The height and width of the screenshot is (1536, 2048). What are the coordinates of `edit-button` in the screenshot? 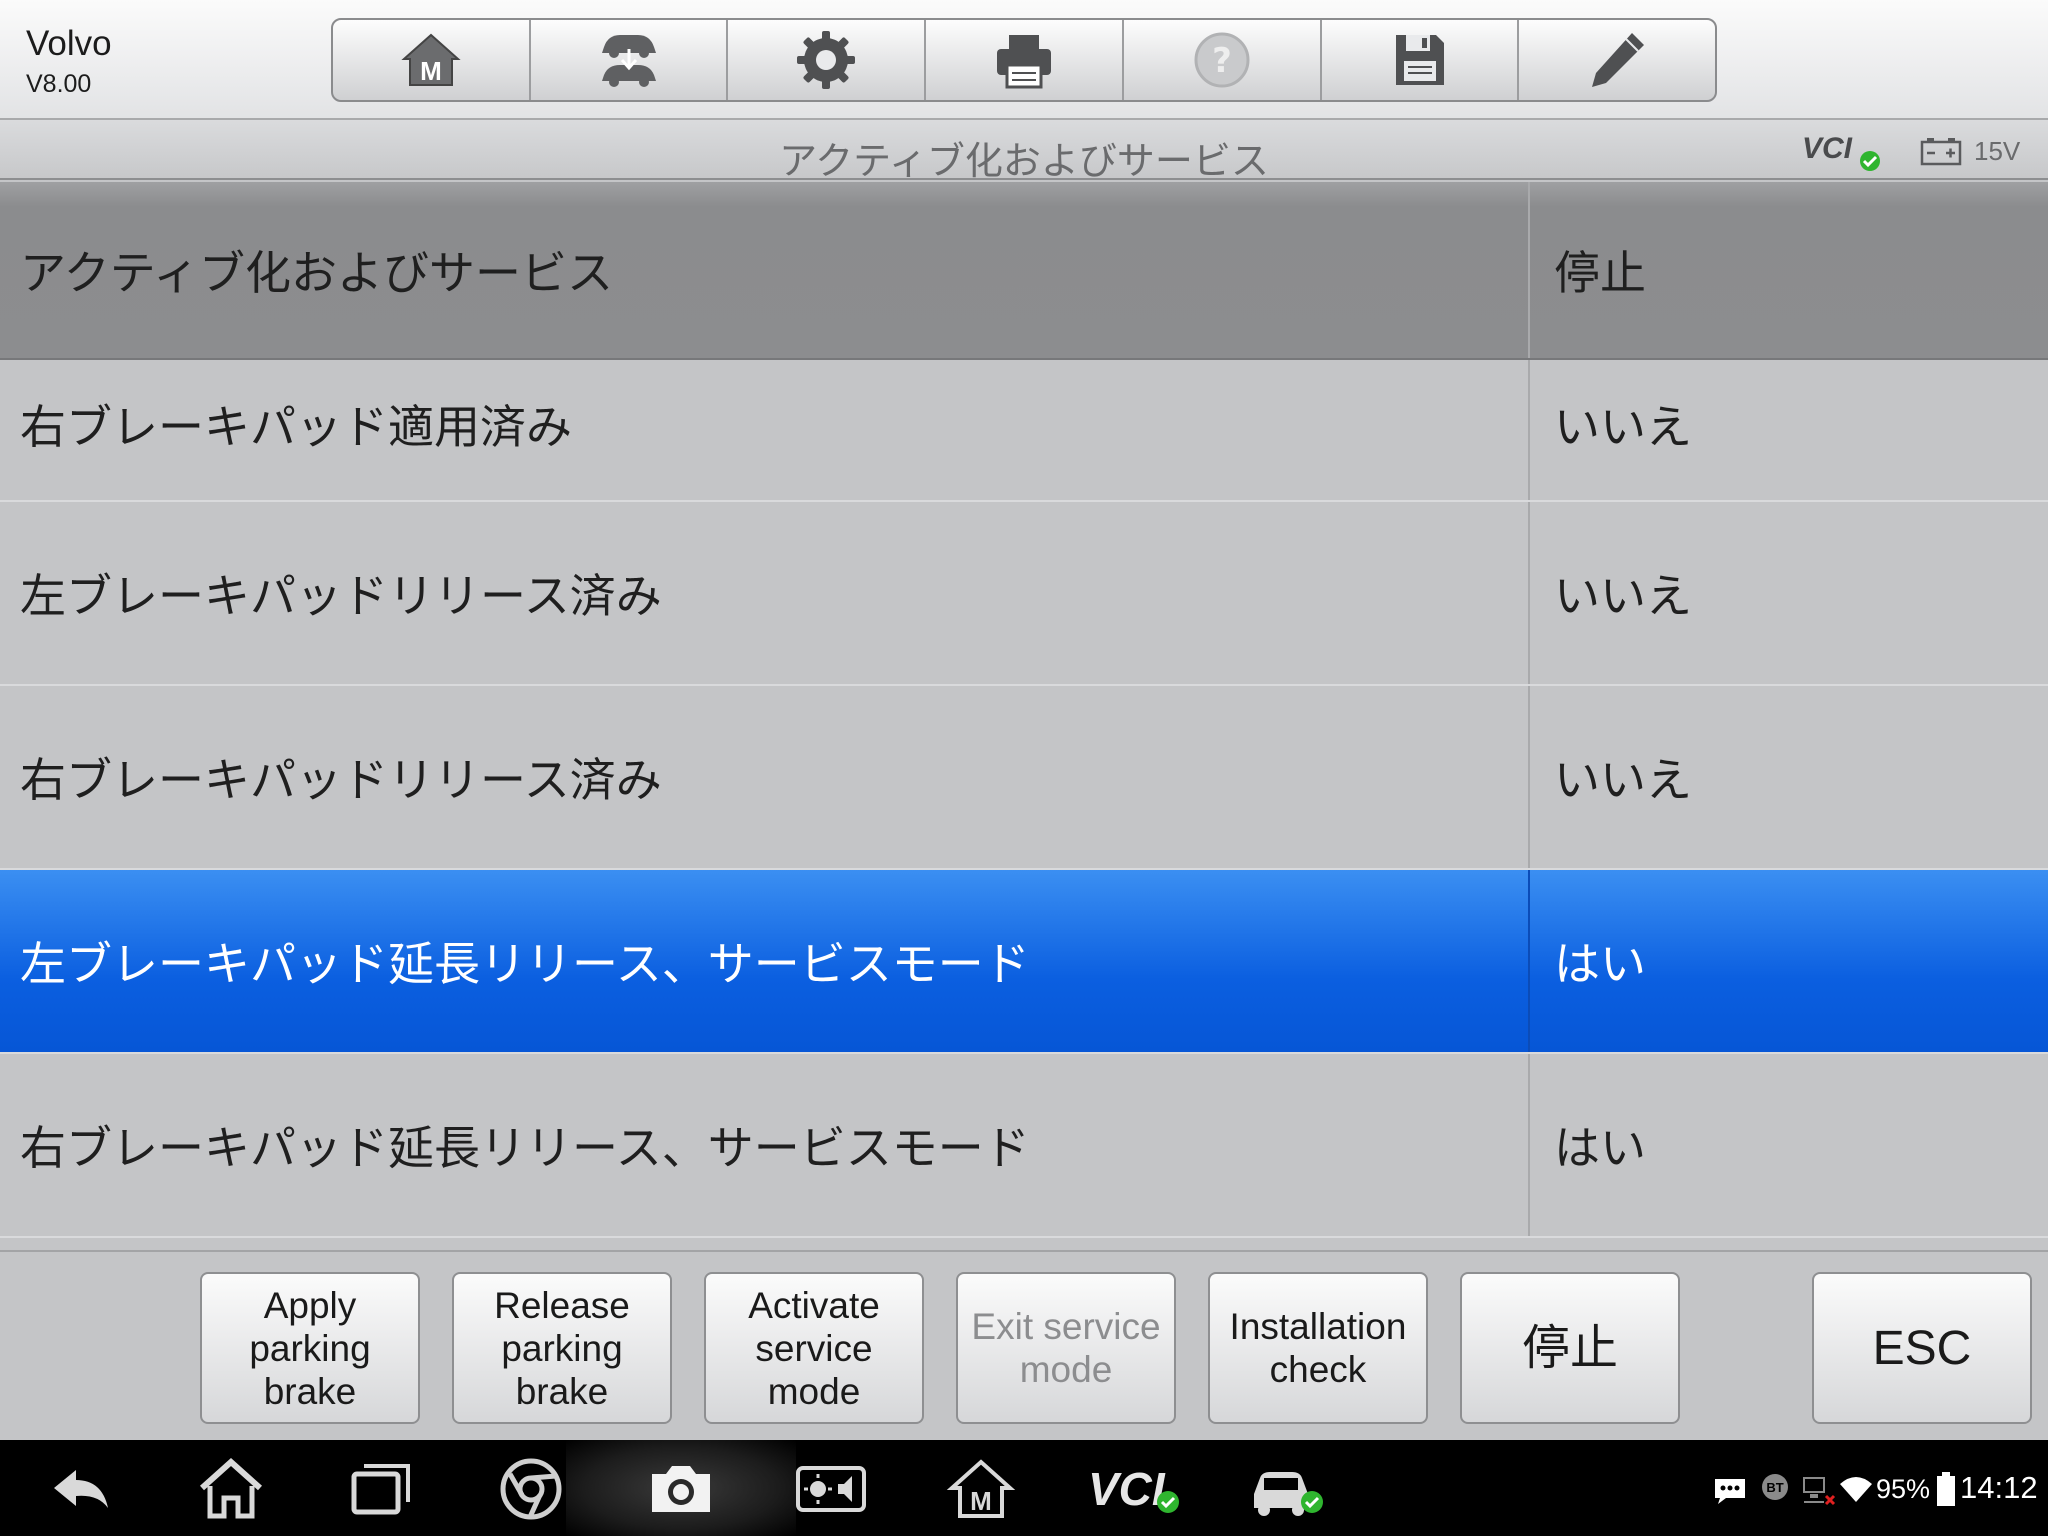 It's located at (1617, 60).